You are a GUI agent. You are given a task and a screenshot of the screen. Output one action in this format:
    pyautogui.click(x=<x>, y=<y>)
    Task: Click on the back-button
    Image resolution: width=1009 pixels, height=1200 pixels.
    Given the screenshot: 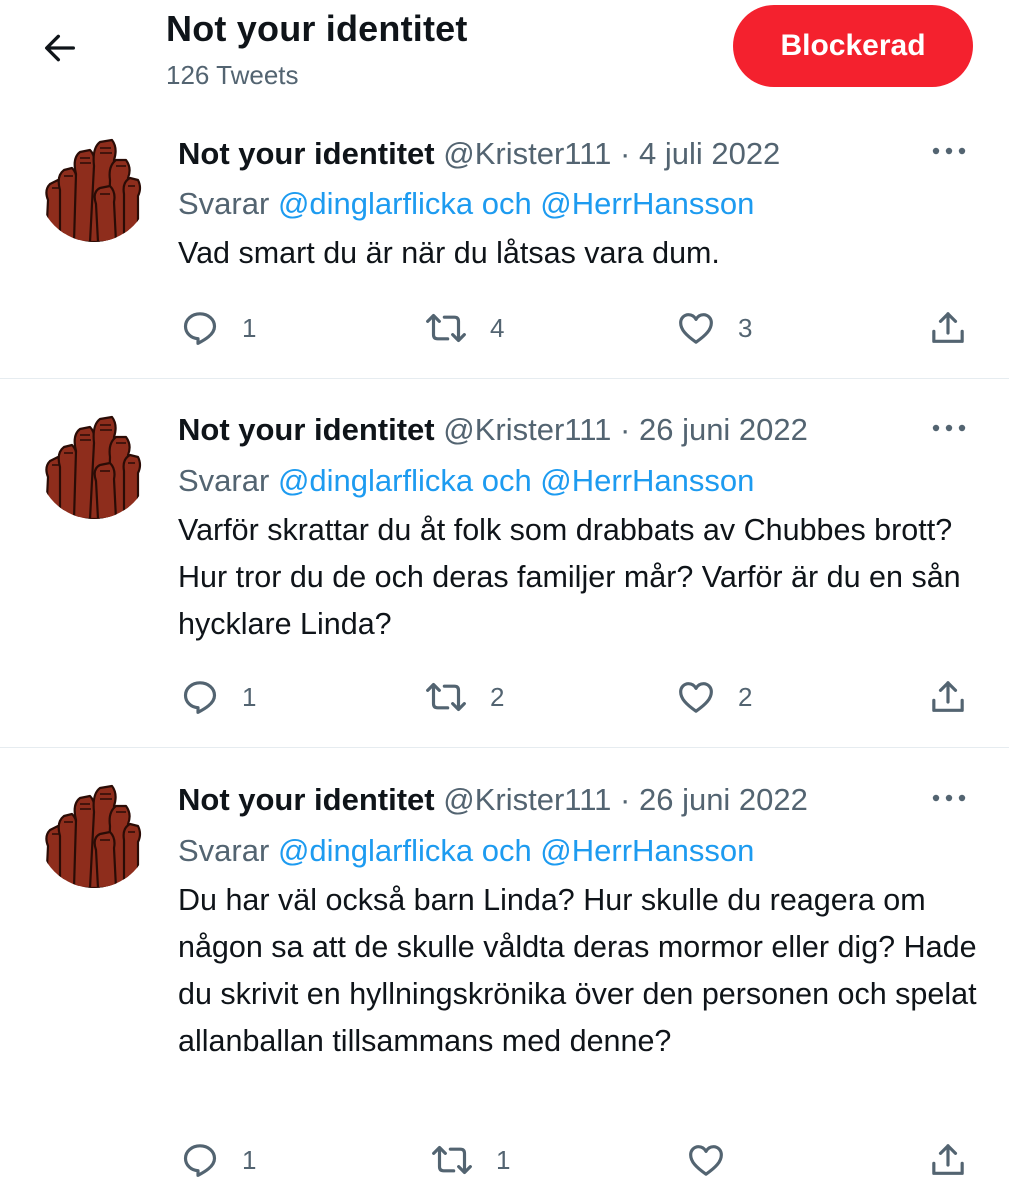 What is the action you would take?
    pyautogui.click(x=60, y=48)
    